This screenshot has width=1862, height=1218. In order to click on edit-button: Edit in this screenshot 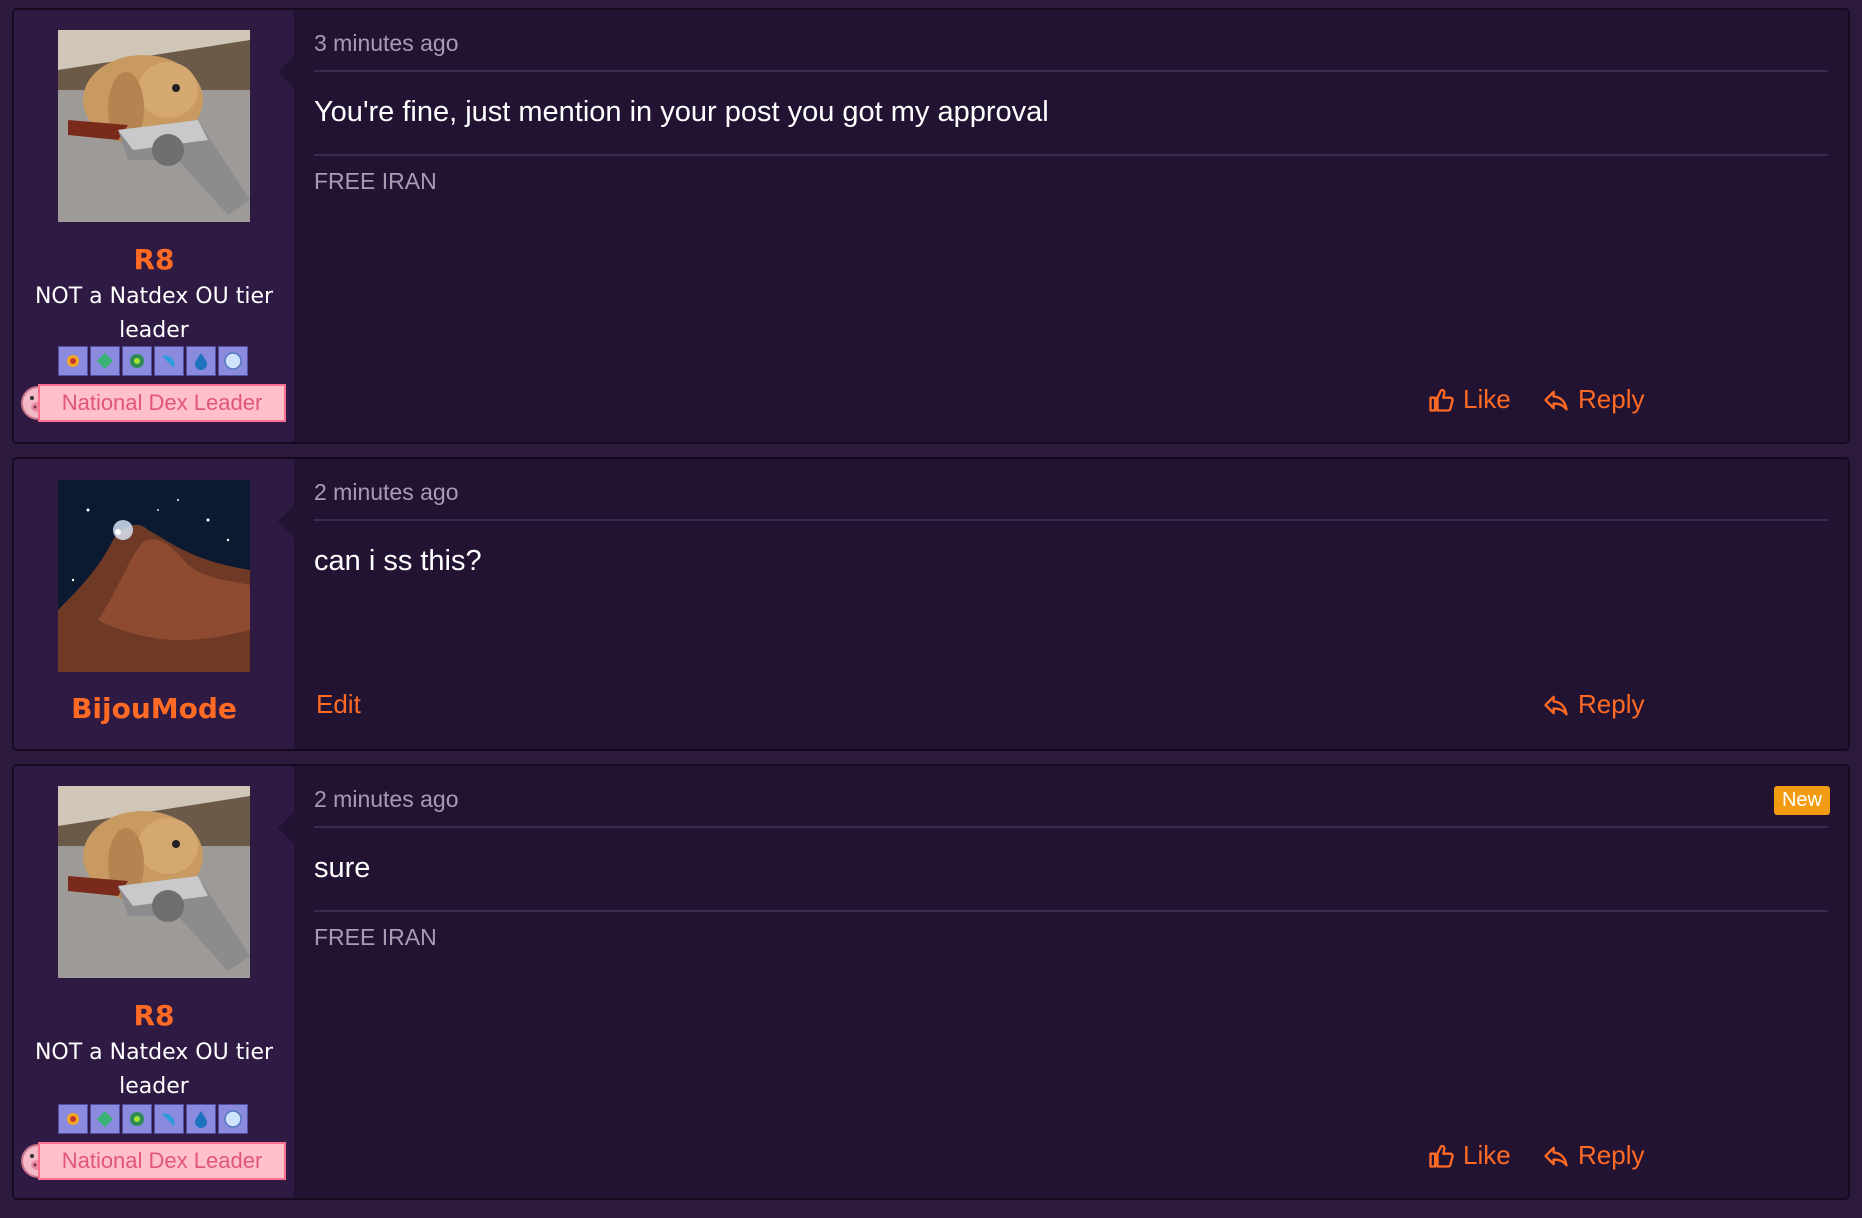, I will do `click(338, 704)`.